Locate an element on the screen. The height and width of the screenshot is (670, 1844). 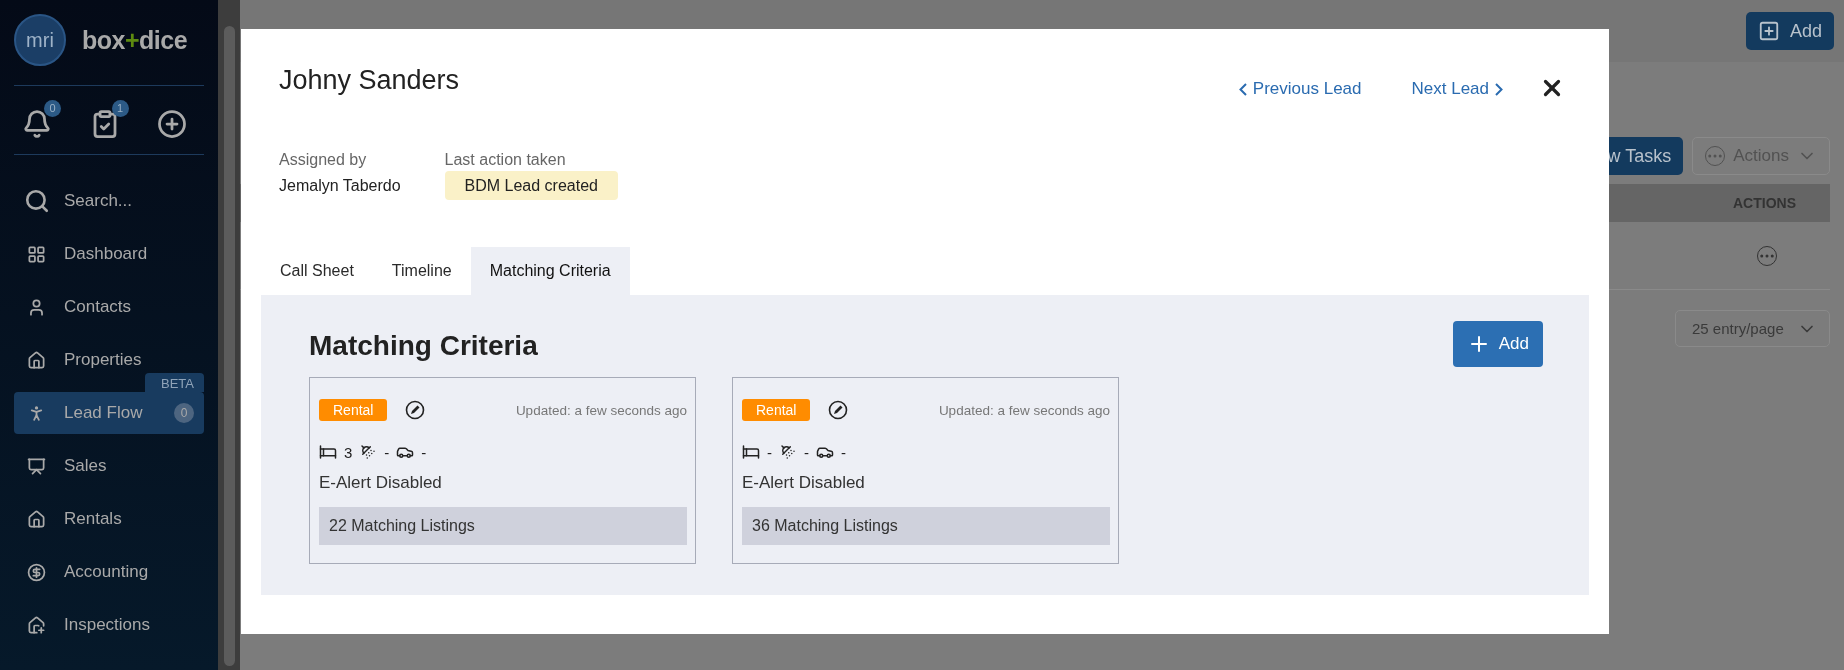
next-link: Next Lead is located at coordinates (1457, 89).